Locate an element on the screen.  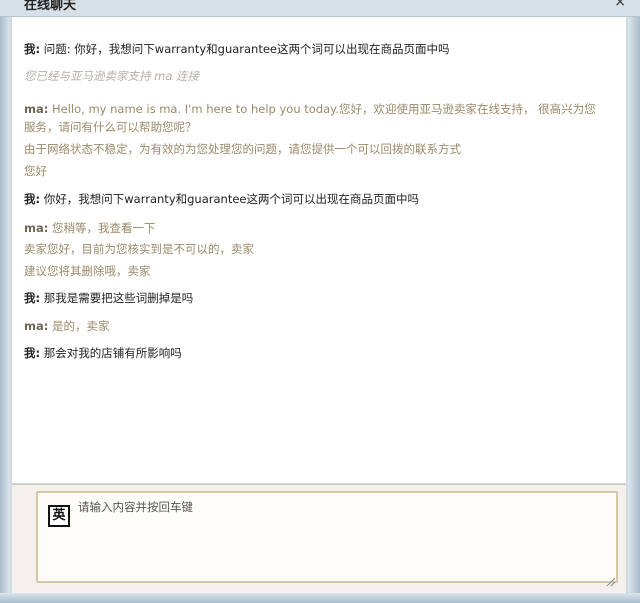
message-input is located at coordinates (327, 537).